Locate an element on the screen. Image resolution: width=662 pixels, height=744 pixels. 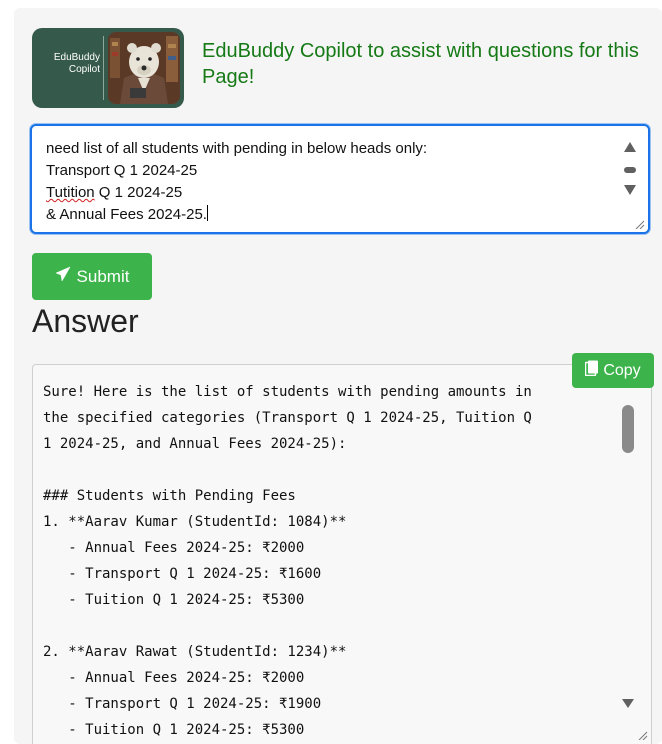
answer-line: - Transport Q 1 2024-25: ₹1900 is located at coordinates (182, 704).